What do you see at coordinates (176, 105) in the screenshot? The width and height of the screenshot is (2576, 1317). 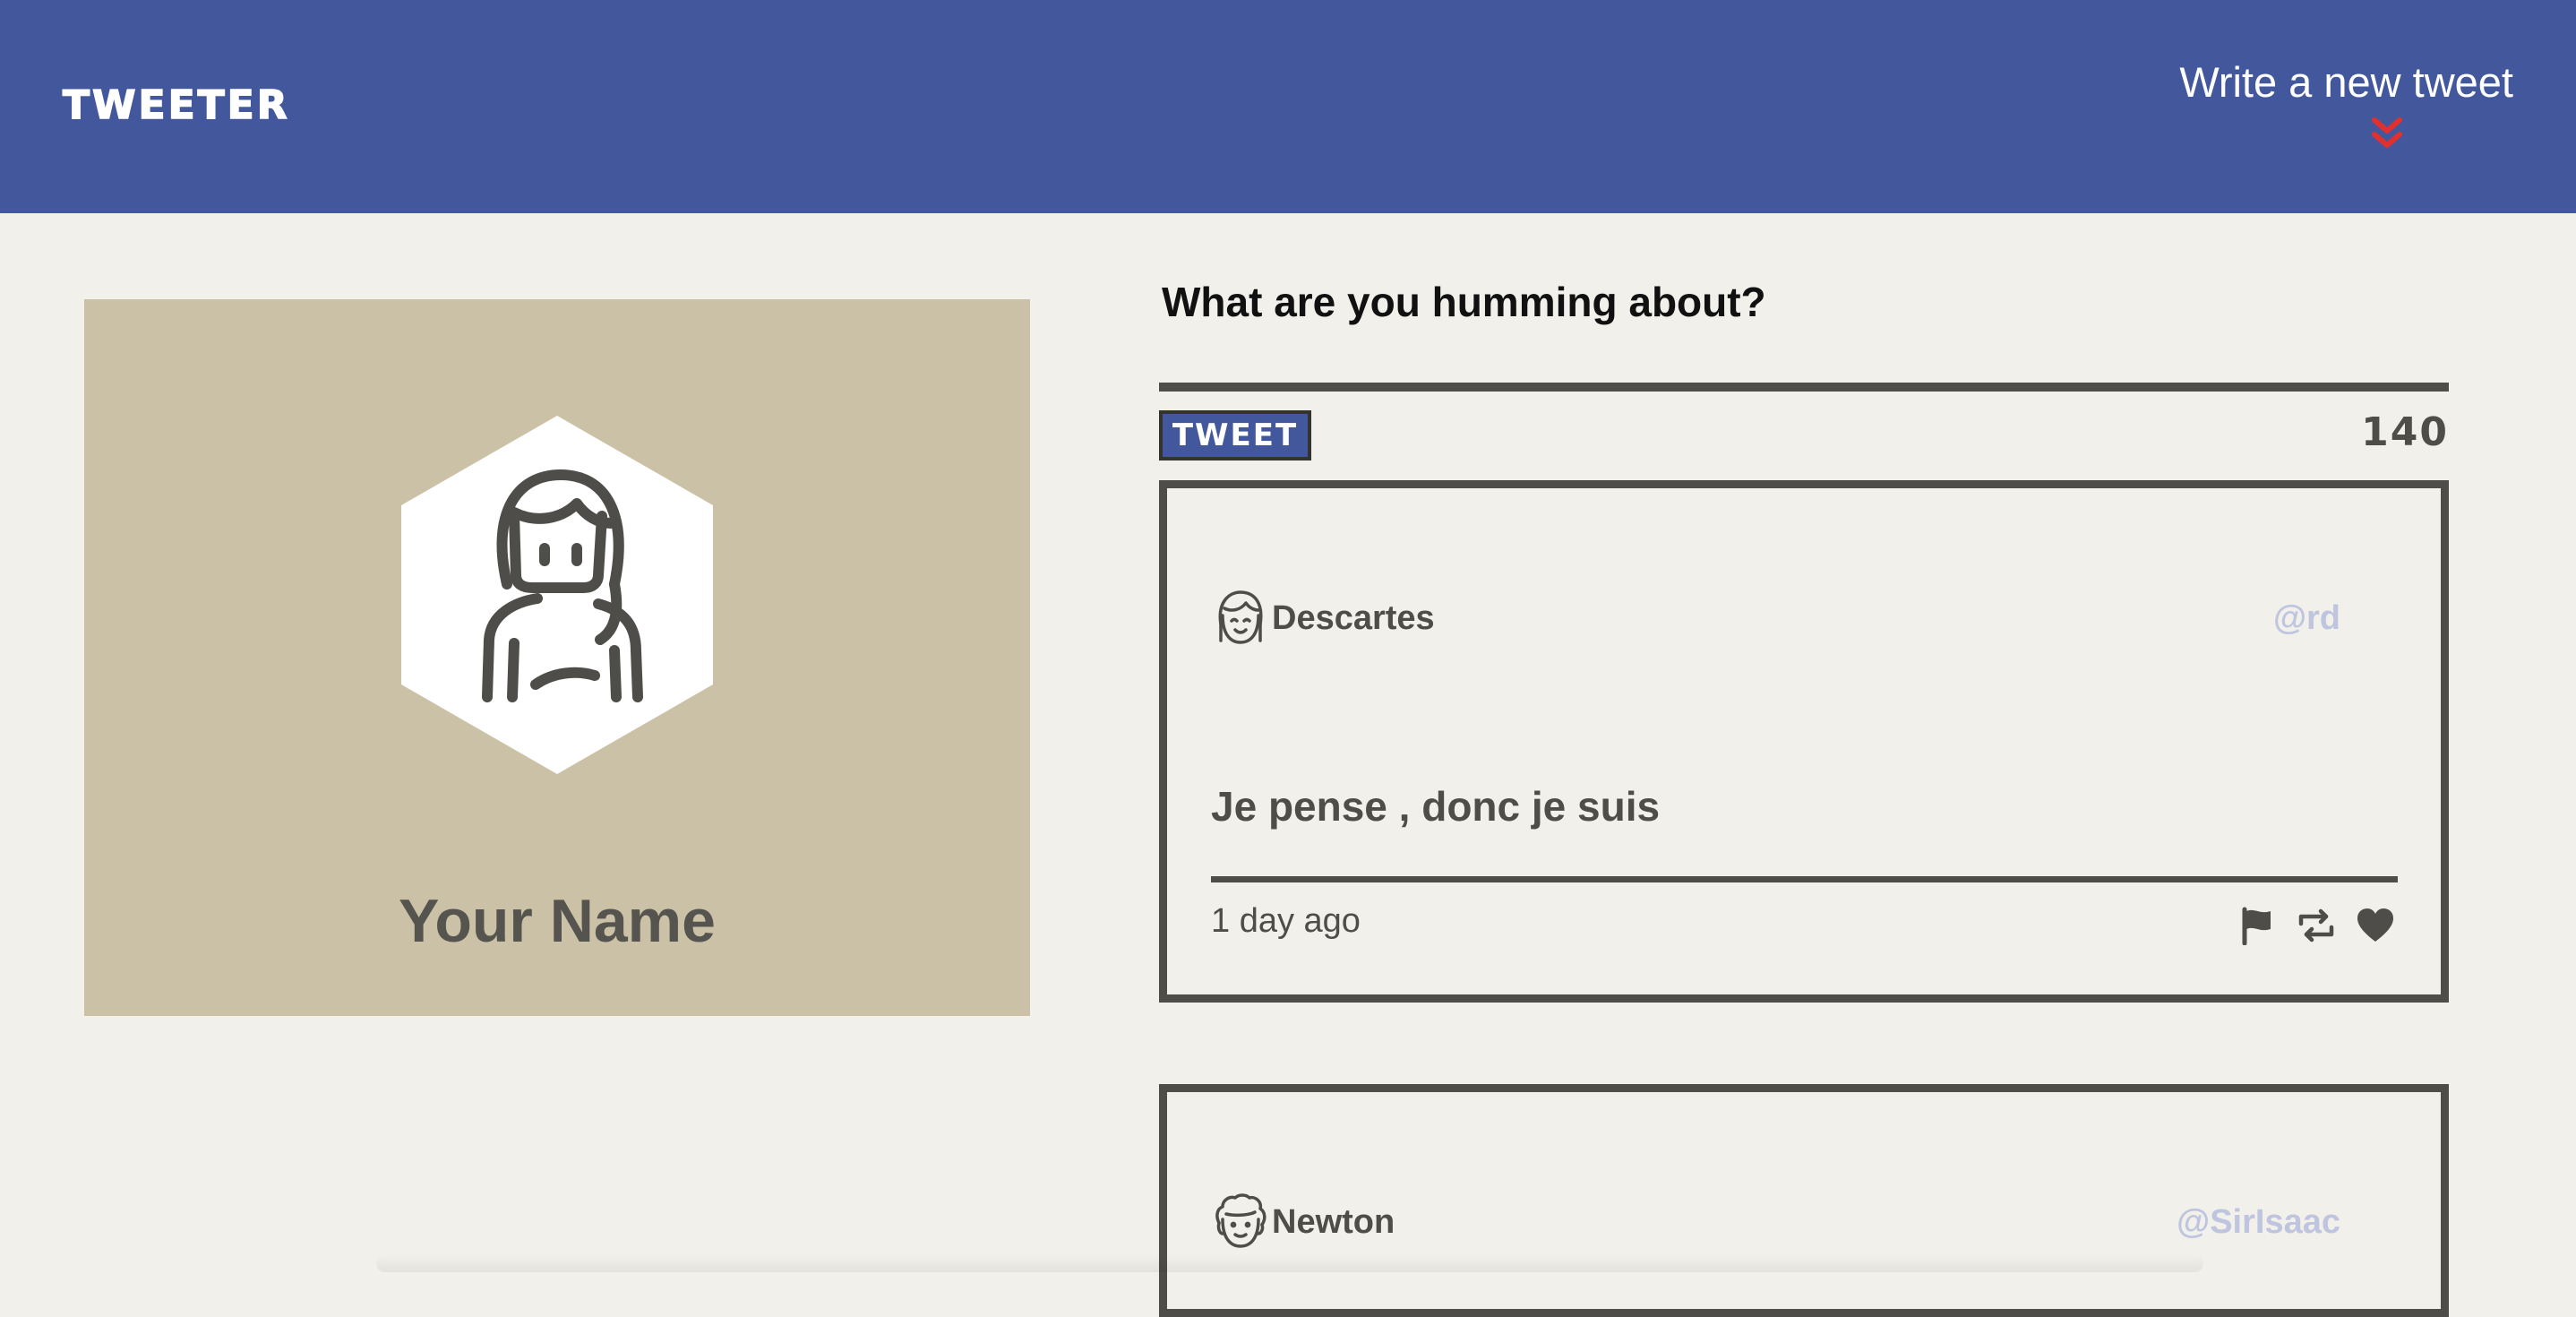 I see `brand-logo: TWEETER` at bounding box center [176, 105].